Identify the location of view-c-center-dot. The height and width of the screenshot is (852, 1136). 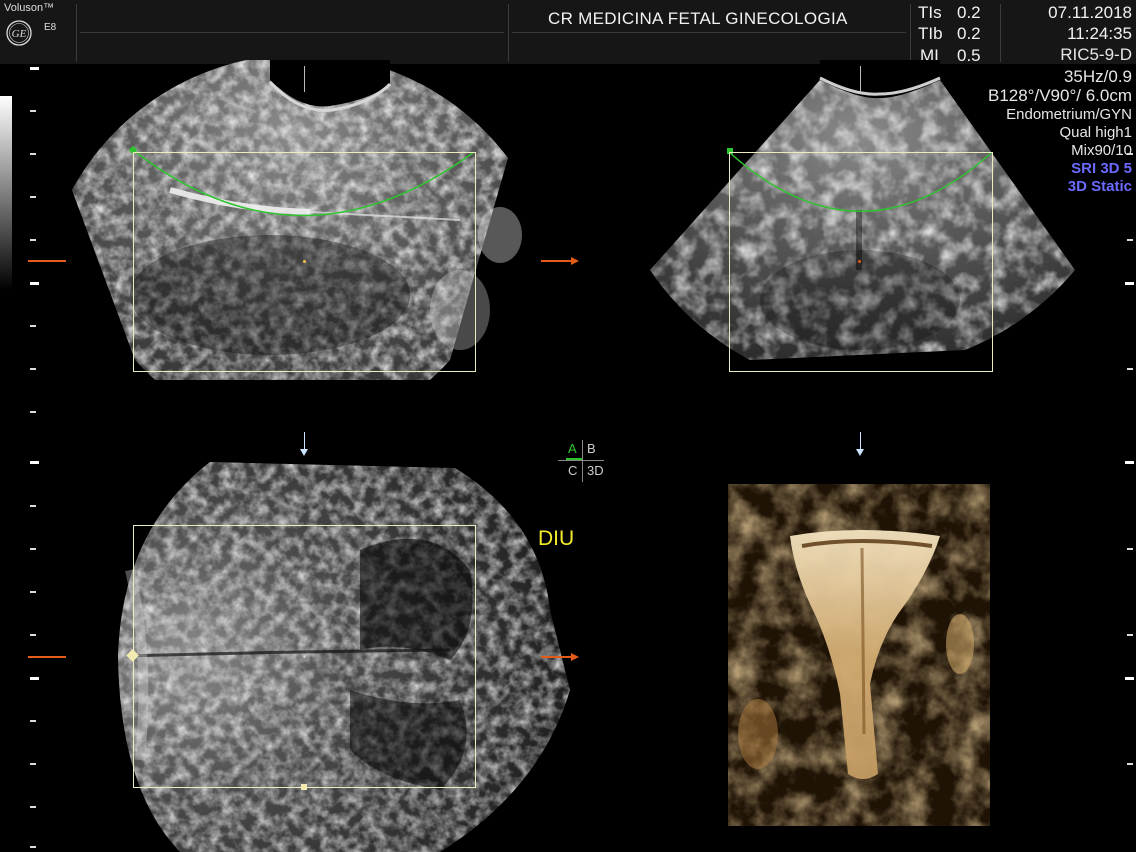
(304, 656).